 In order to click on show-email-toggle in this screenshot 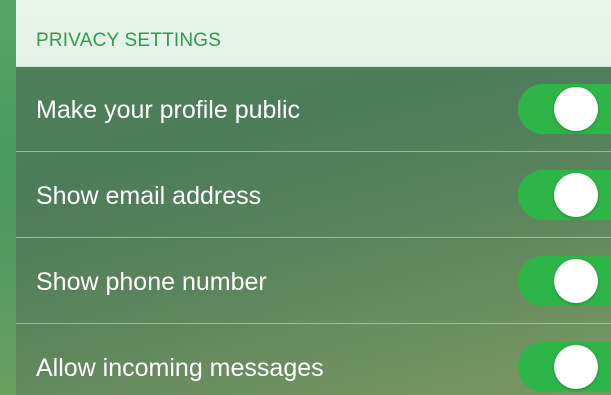, I will do `click(564, 195)`.